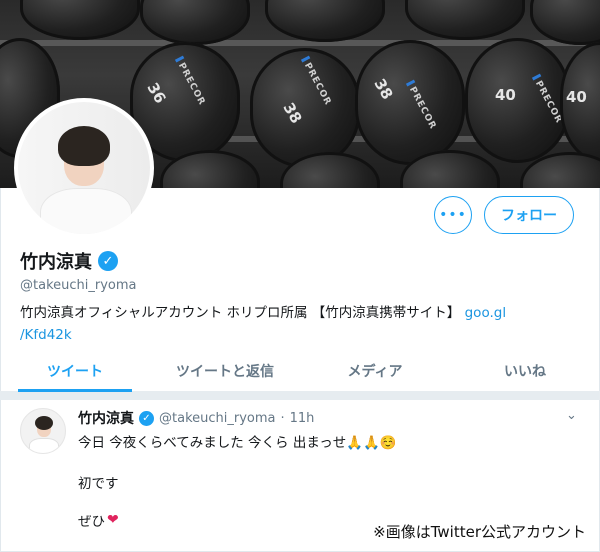 The height and width of the screenshot is (552, 600). Describe the element at coordinates (225, 371) in the screenshot. I see `tab-tweets-and-replies: ツイートと返信` at that location.